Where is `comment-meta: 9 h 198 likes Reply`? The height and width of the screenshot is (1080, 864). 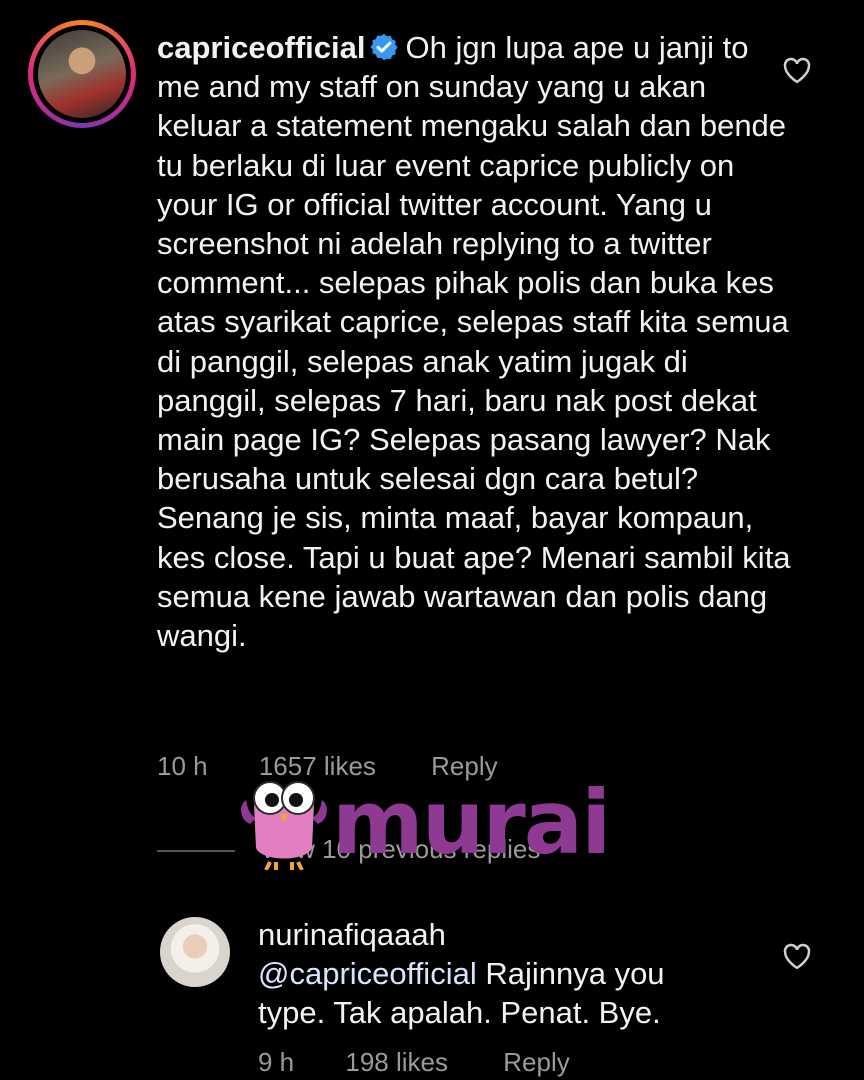
comment-meta: 9 h 198 likes Reply is located at coordinates (414, 1062).